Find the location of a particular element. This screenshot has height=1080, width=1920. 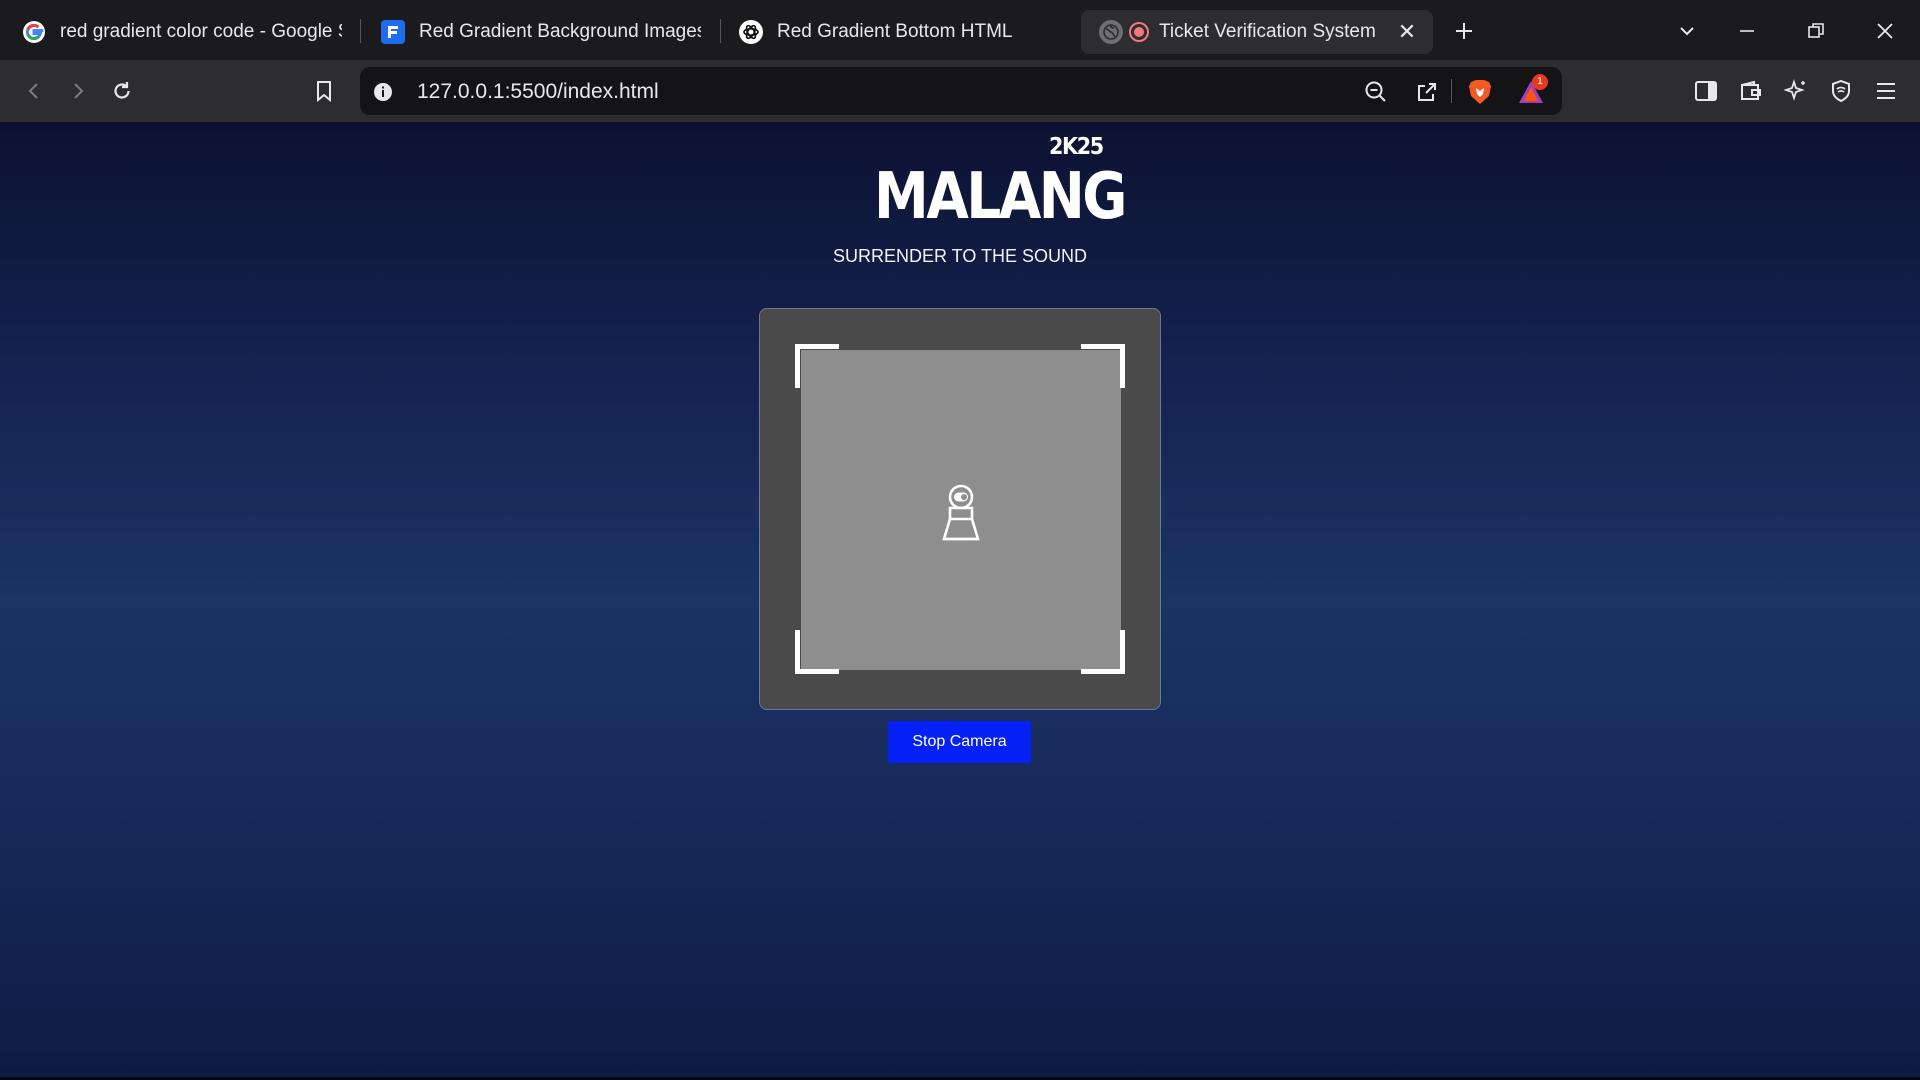

tab-freepik: Red Gradient Background Images - is located at coordinates (541, 32).